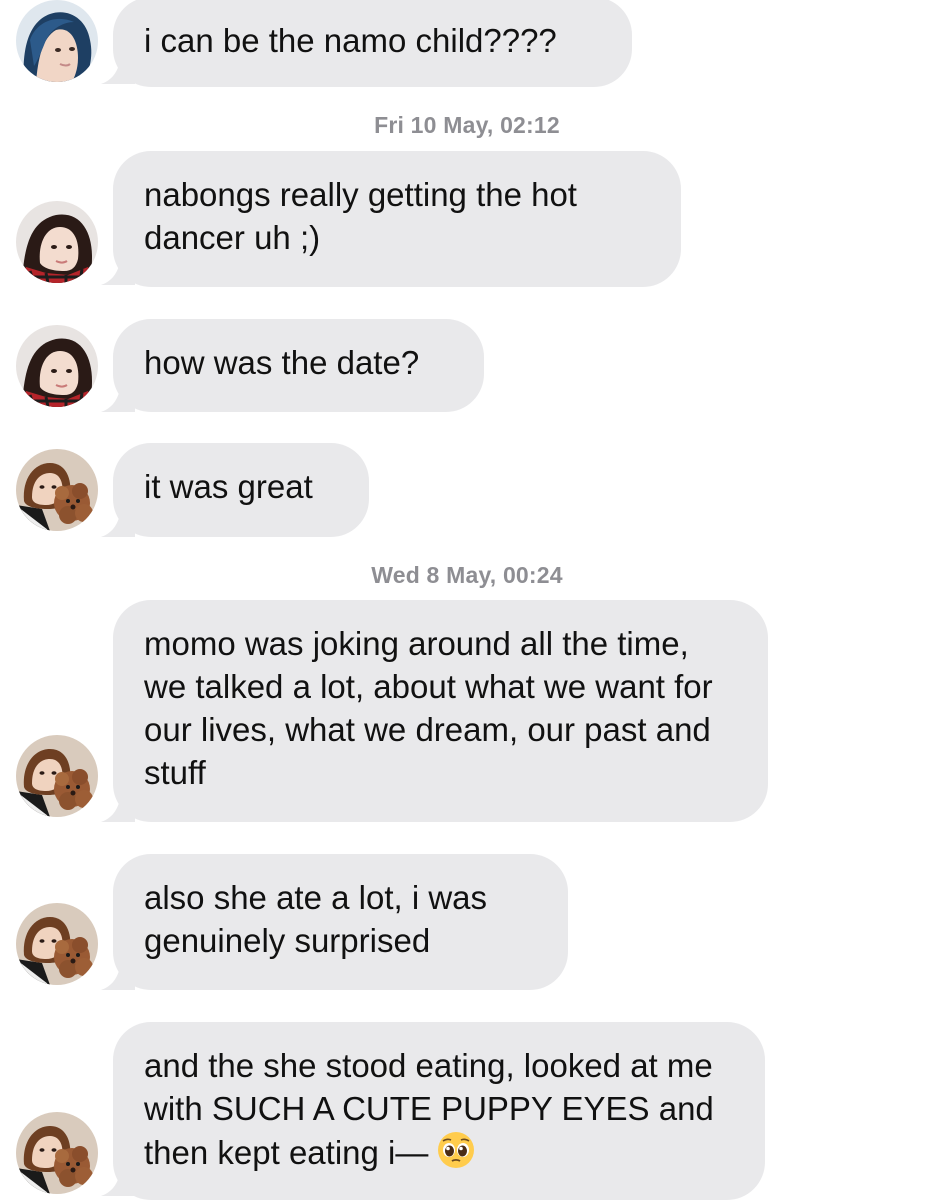  I want to click on message-bubble: it was great, so click(241, 490).